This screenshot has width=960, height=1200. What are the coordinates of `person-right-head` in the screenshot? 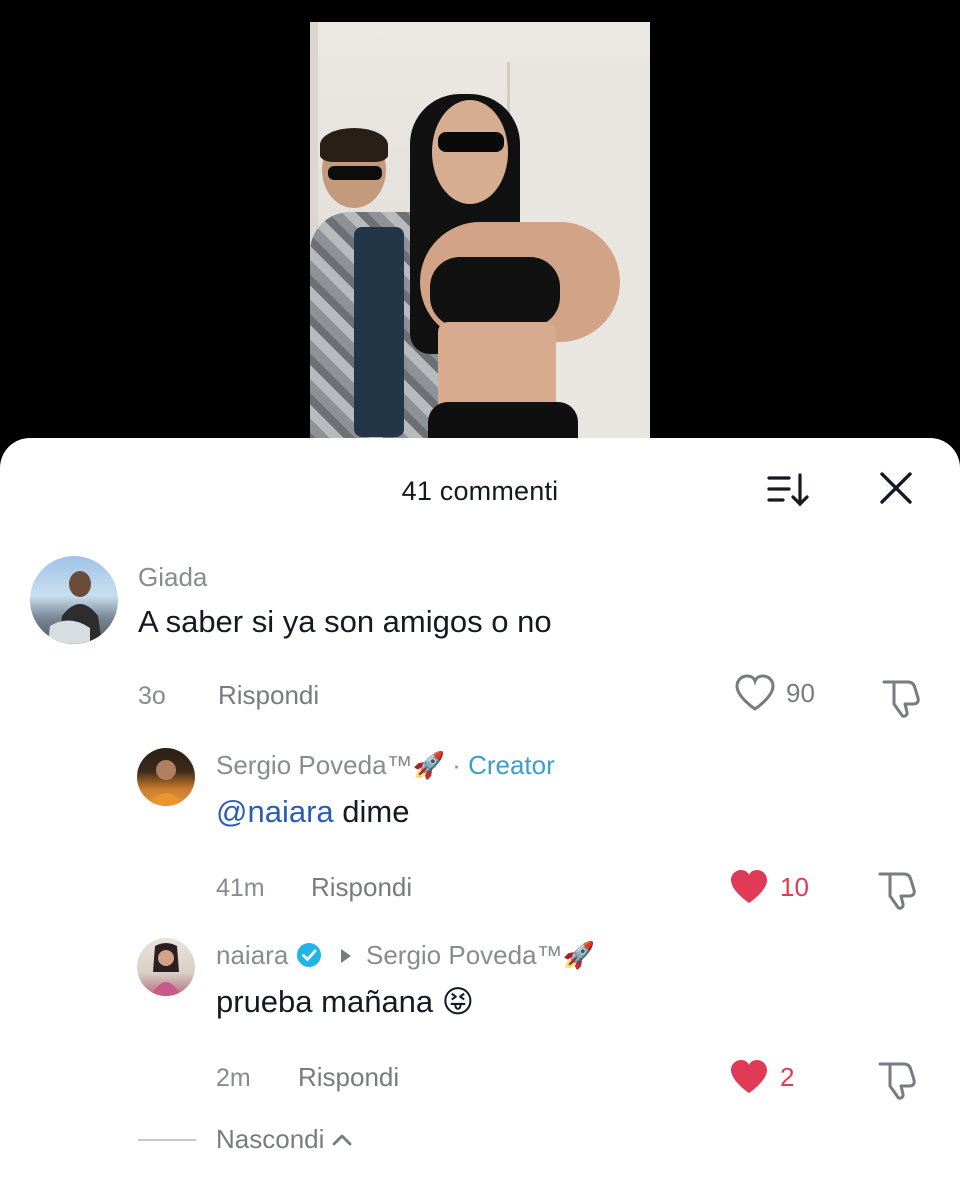 It's located at (470, 152).